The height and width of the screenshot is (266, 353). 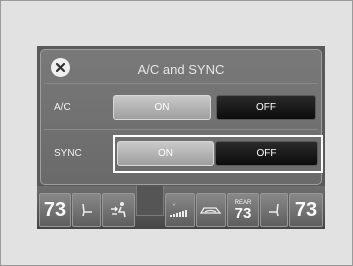 I want to click on dialog-title: A/C and SYNC, so click(x=181, y=69).